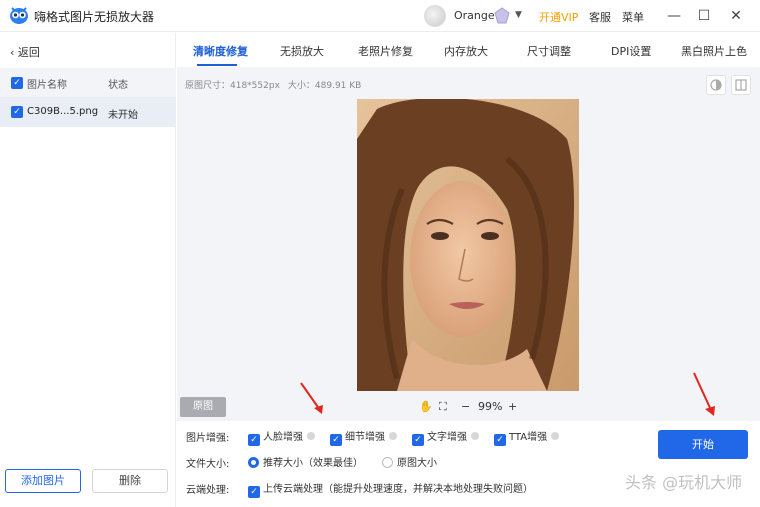  I want to click on username: Orange, so click(474, 15).